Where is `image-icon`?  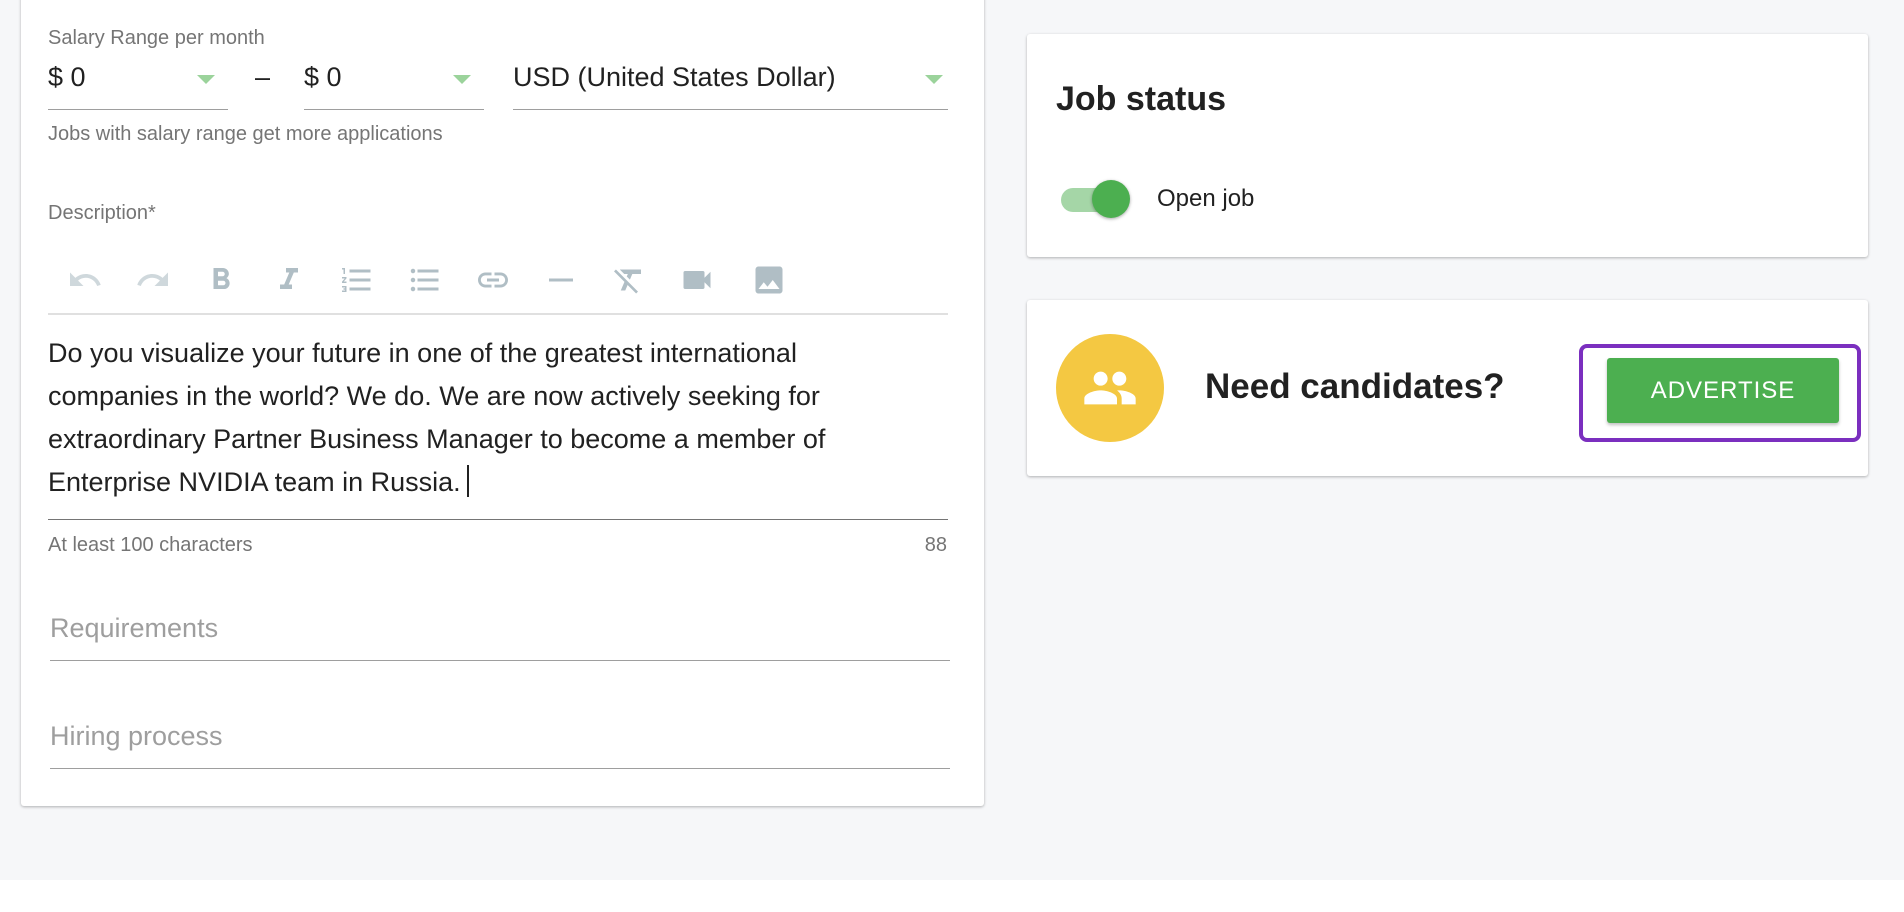
image-icon is located at coordinates (769, 280).